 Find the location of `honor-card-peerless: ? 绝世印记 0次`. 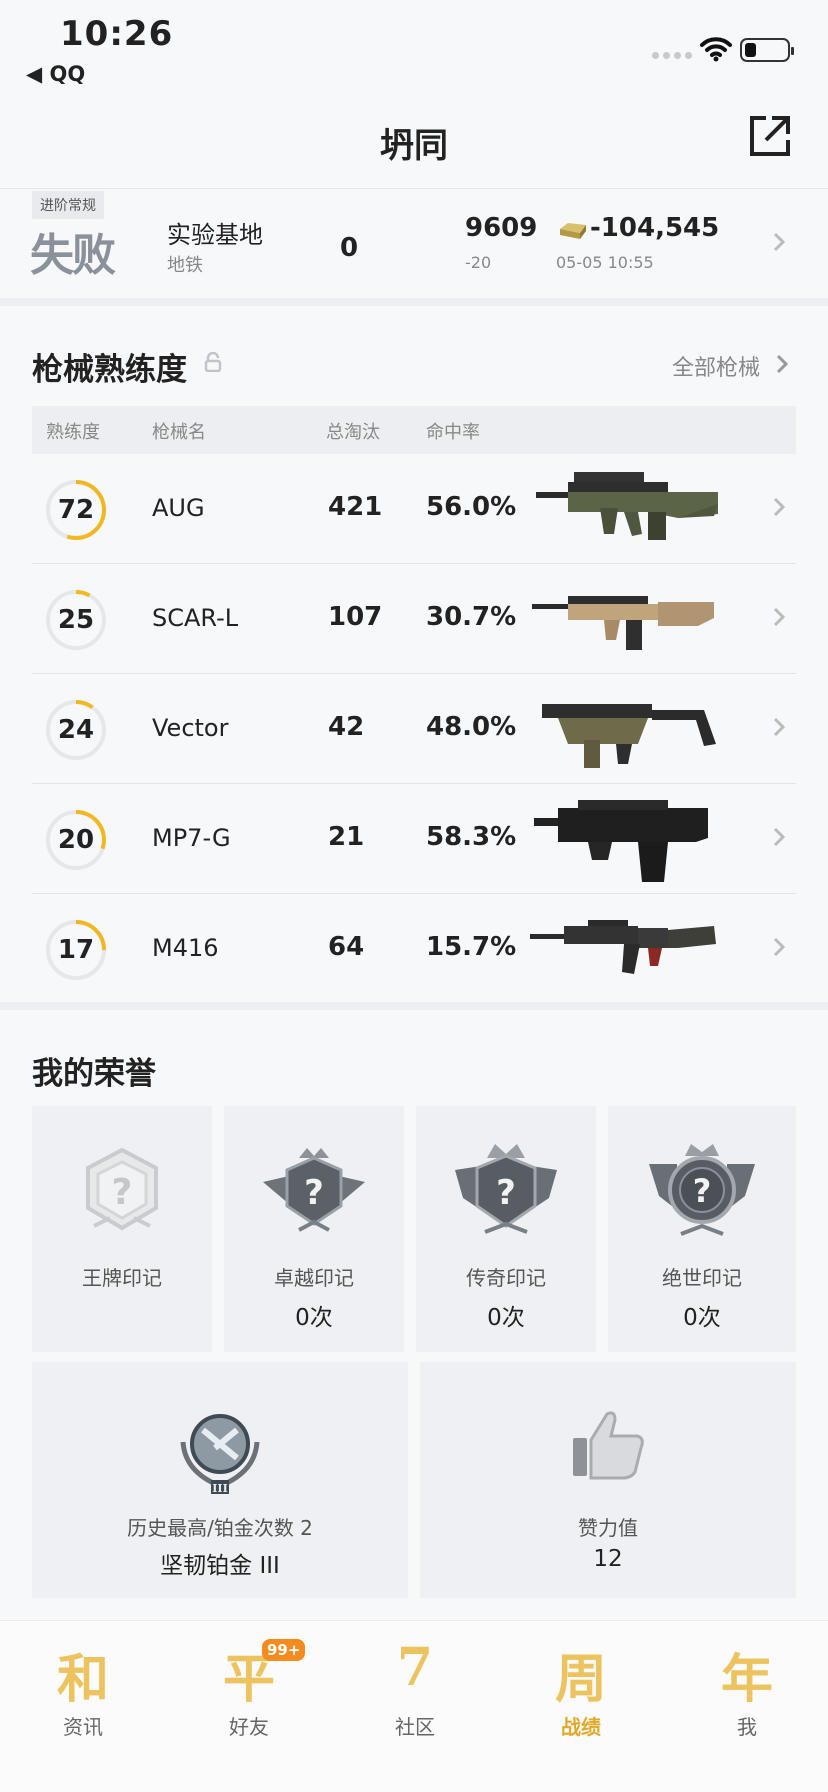

honor-card-peerless: ? 绝世印记 0次 is located at coordinates (702, 1229).